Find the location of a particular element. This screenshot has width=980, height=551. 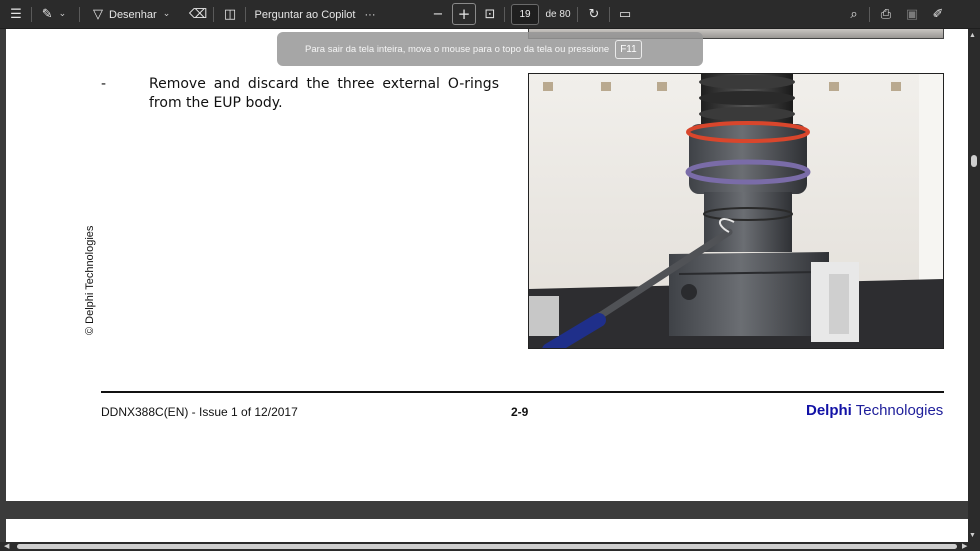

brand-logo: Delphi Technologies is located at coordinates (874, 410).